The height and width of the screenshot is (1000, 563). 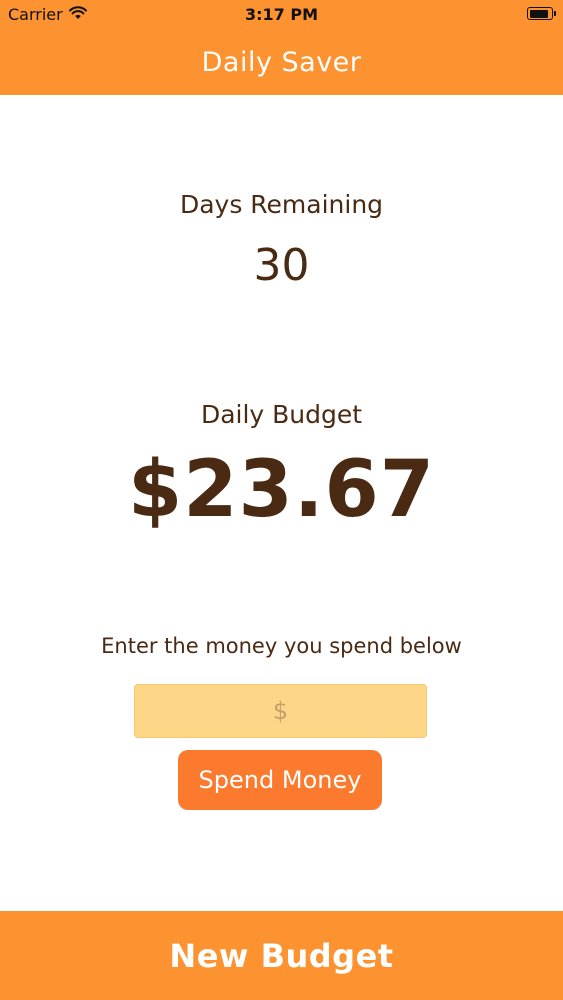 I want to click on daily-budget-label: Daily Budget, so click(x=281, y=414).